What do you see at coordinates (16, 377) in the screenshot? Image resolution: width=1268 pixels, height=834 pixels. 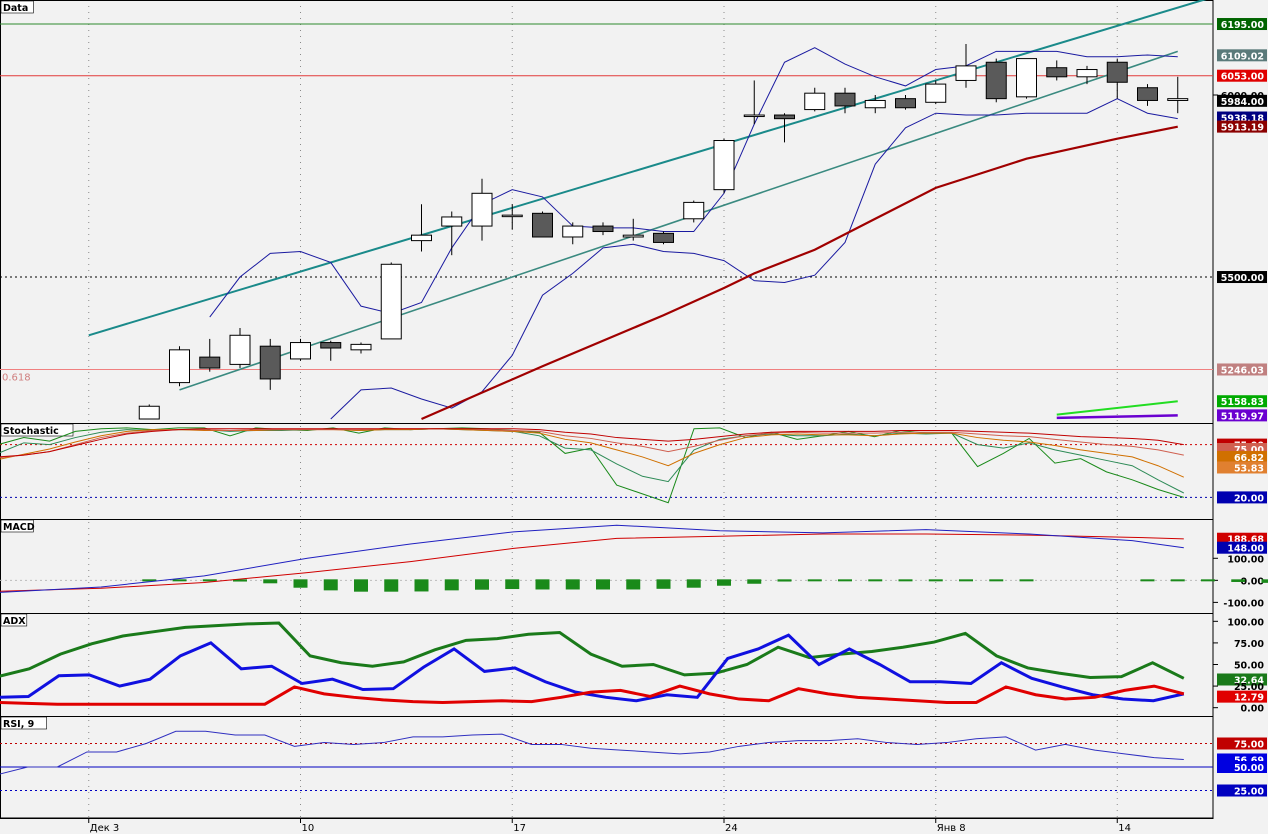 I see `fib-label: 0.618` at bounding box center [16, 377].